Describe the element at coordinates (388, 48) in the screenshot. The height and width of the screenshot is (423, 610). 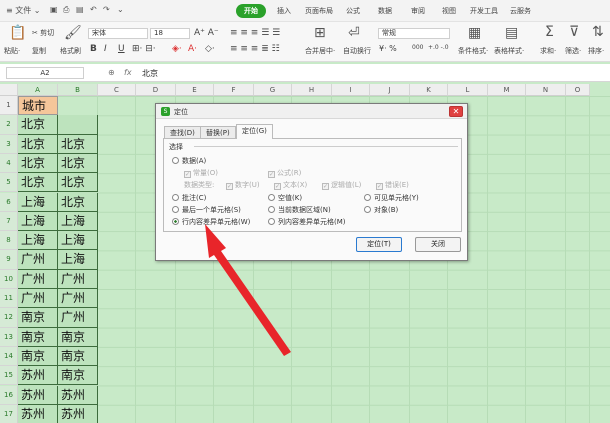
I see `currency-button: ¥· %` at that location.